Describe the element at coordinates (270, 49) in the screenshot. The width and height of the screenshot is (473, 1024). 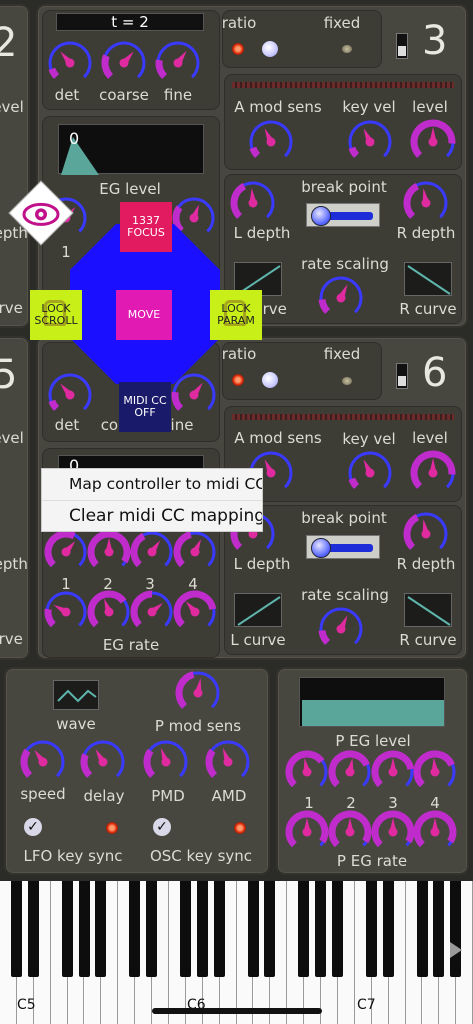
I see `op3-ratio-indicator` at that location.